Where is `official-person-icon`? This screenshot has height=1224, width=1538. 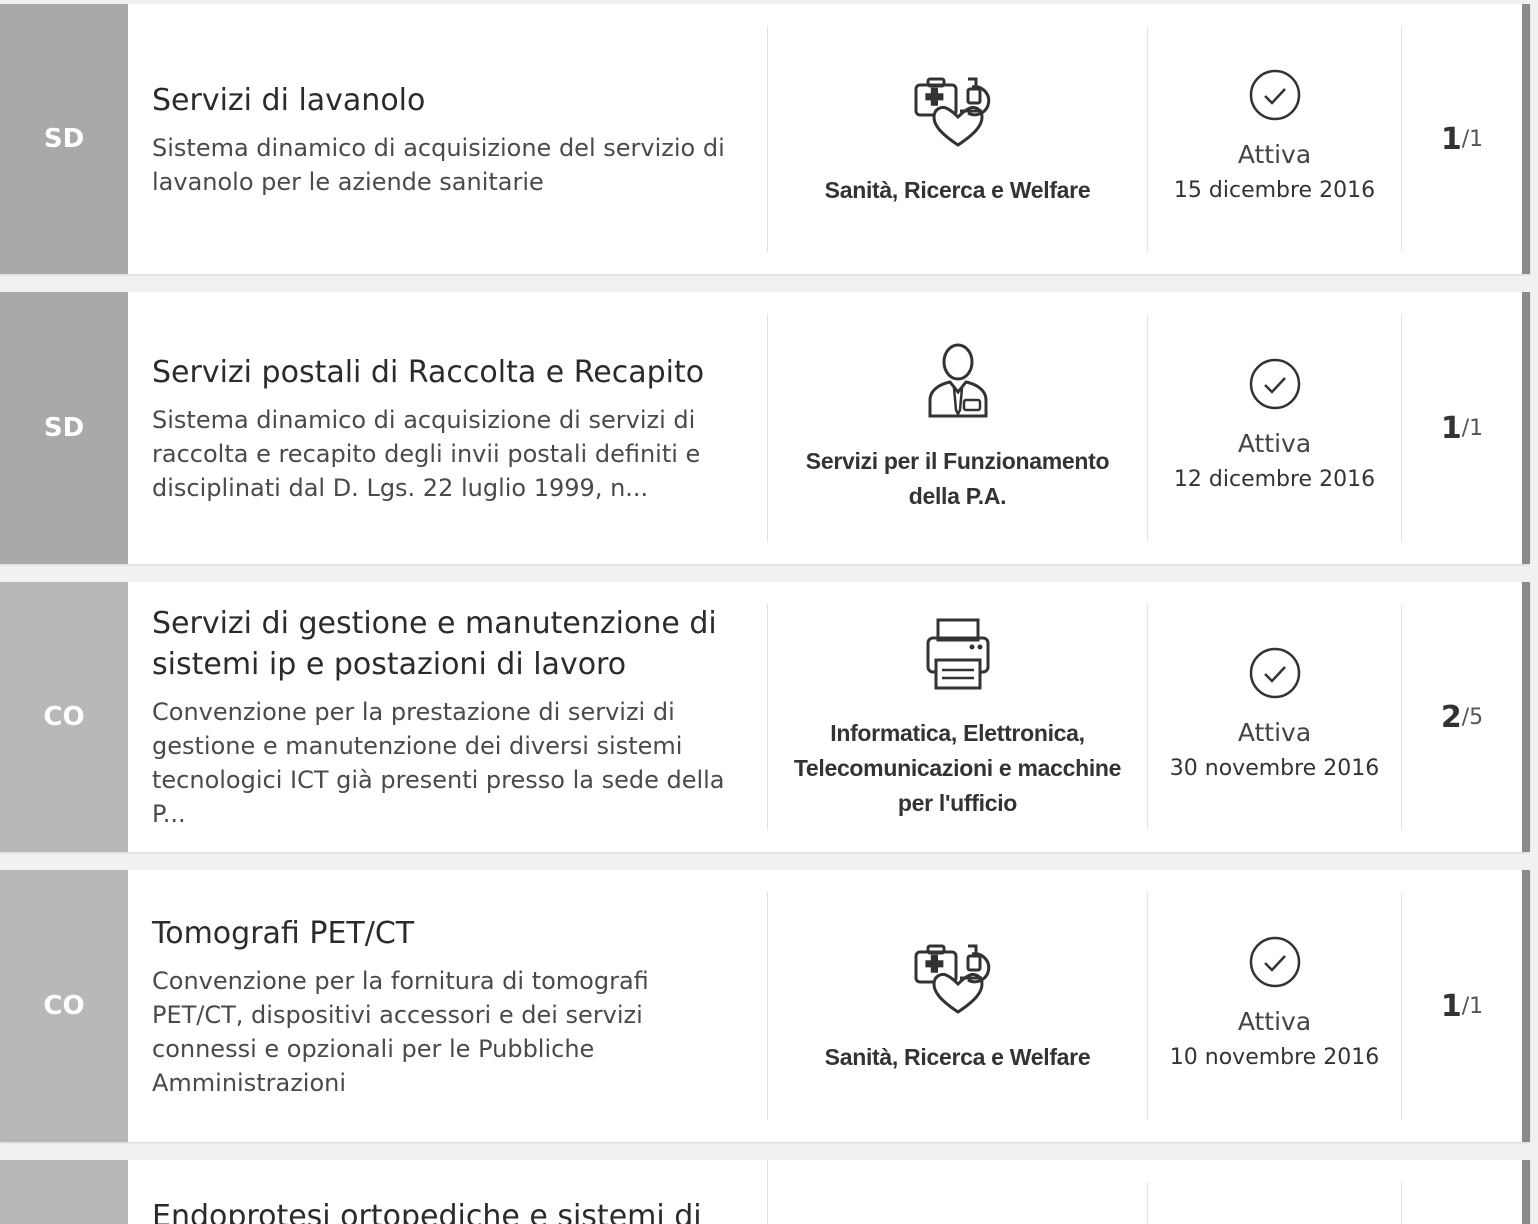
official-person-icon is located at coordinates (957, 380).